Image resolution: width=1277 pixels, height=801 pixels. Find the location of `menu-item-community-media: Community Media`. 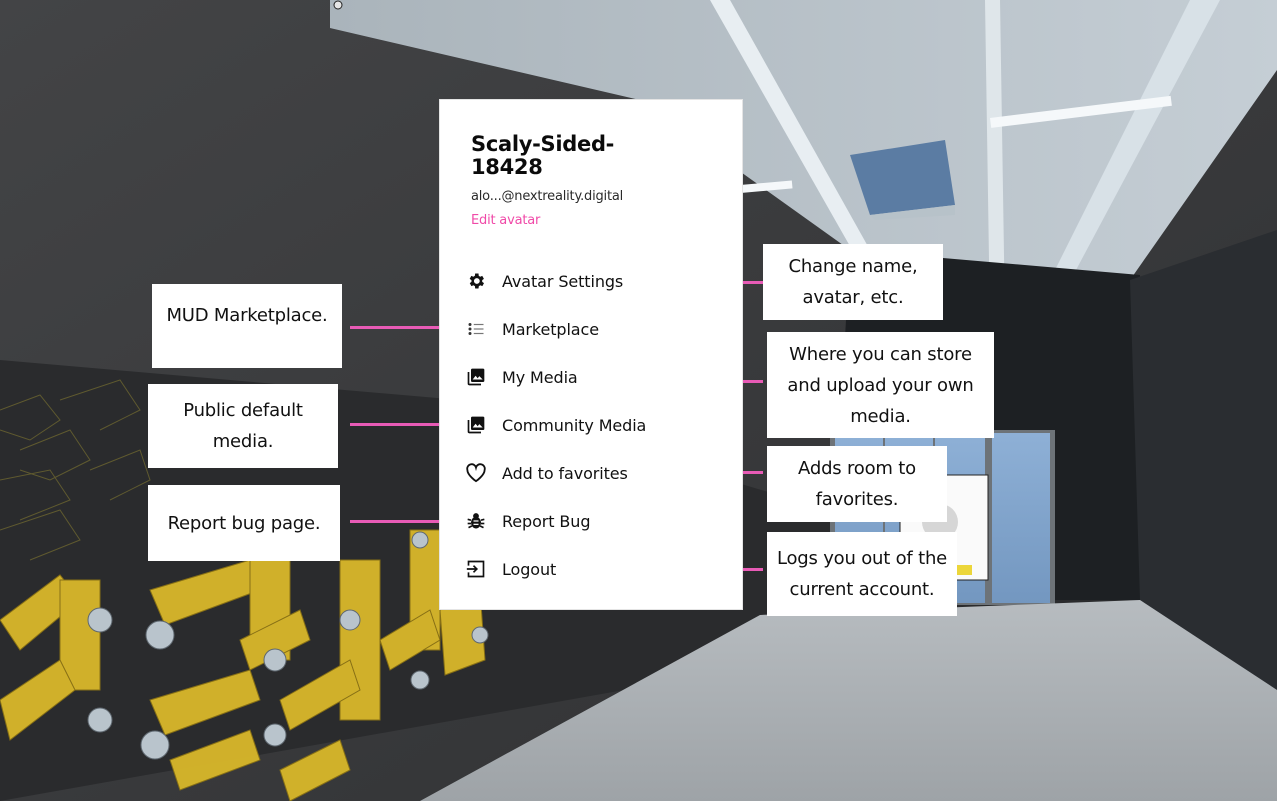

menu-item-community-media: Community Media is located at coordinates (594, 425).